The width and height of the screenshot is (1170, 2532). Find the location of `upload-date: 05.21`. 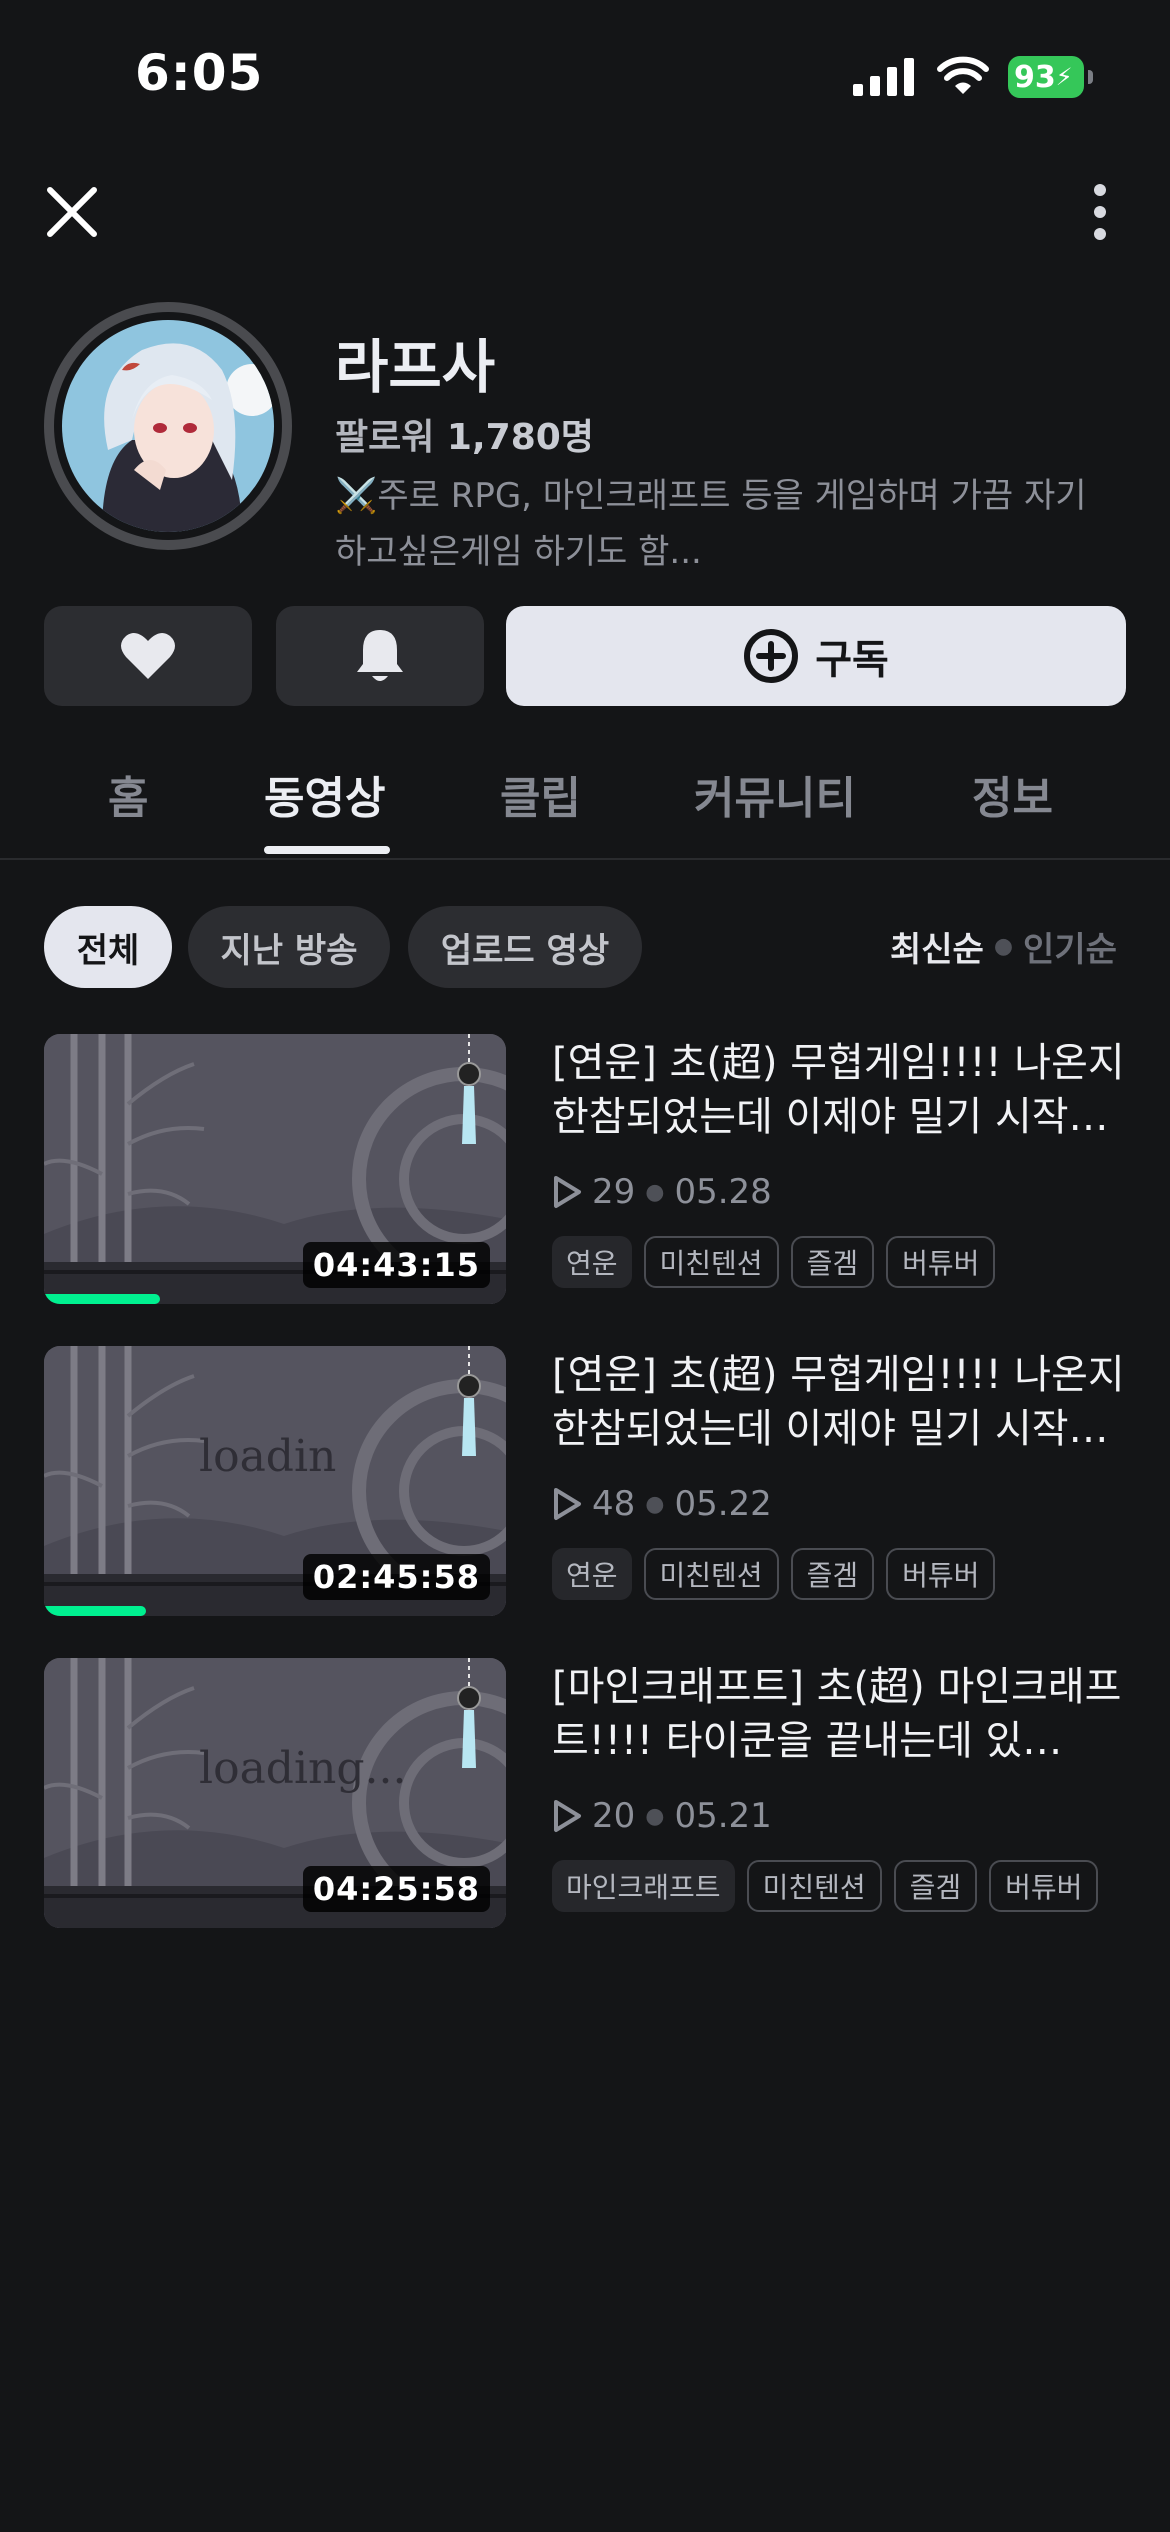

upload-date: 05.21 is located at coordinates (723, 1816).